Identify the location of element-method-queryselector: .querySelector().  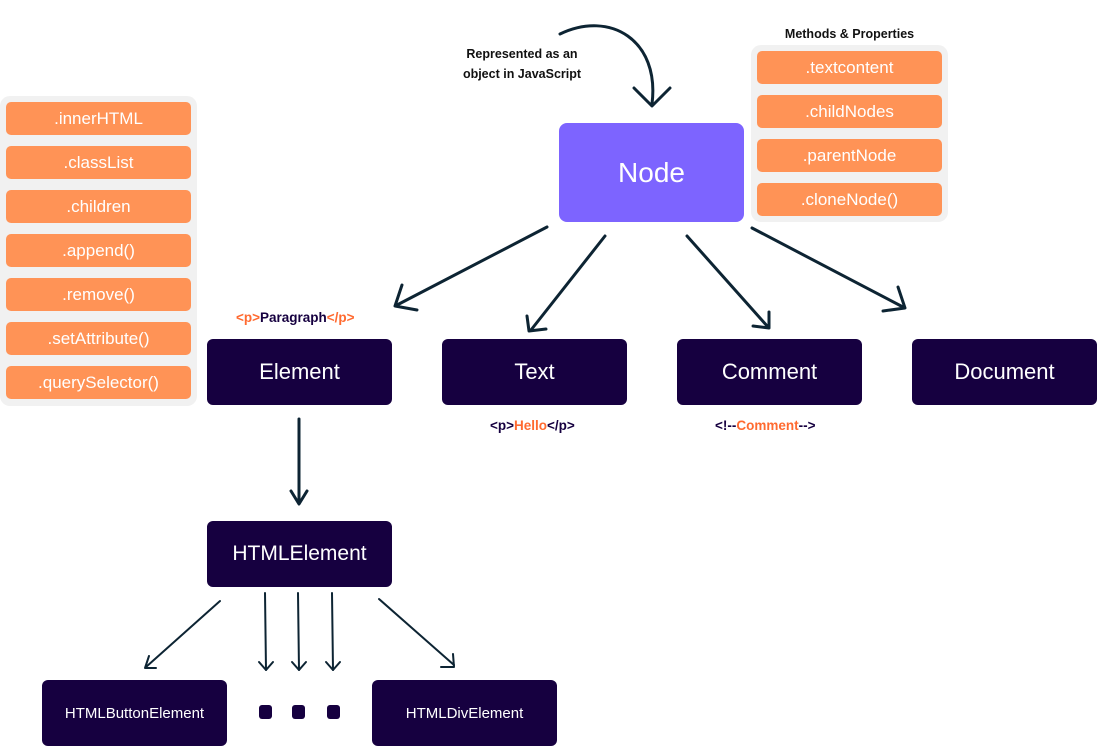
(98, 382).